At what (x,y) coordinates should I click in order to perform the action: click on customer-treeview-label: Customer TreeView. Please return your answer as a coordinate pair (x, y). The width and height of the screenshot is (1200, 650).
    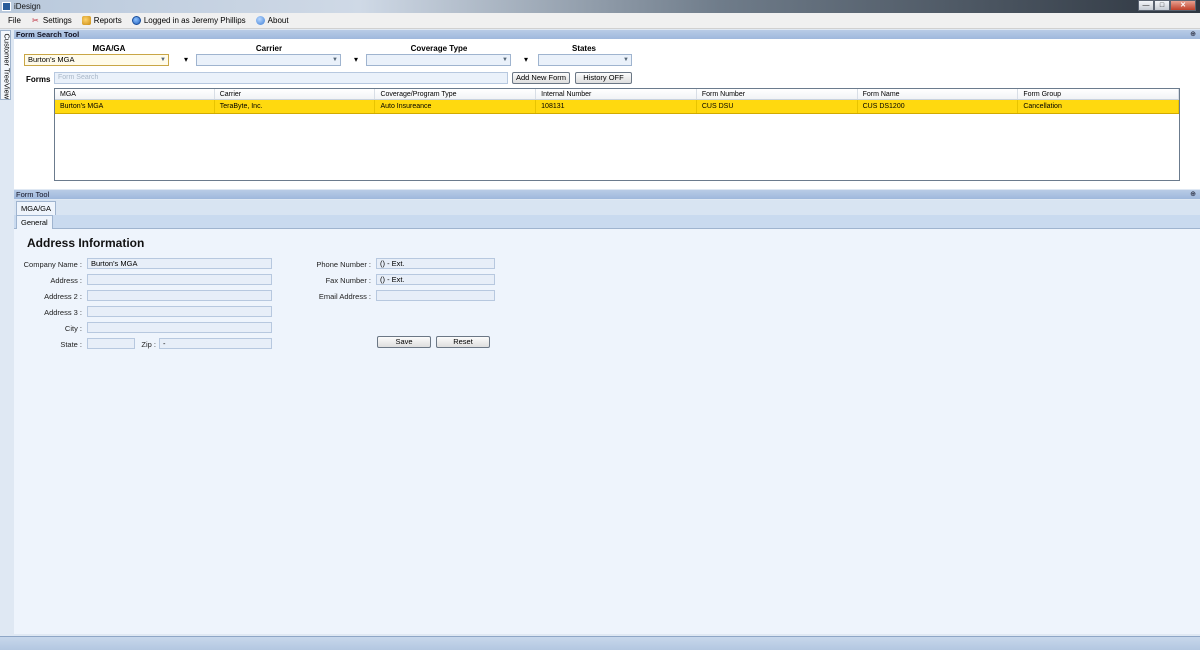
    Looking at the image, I should click on (7, 66).